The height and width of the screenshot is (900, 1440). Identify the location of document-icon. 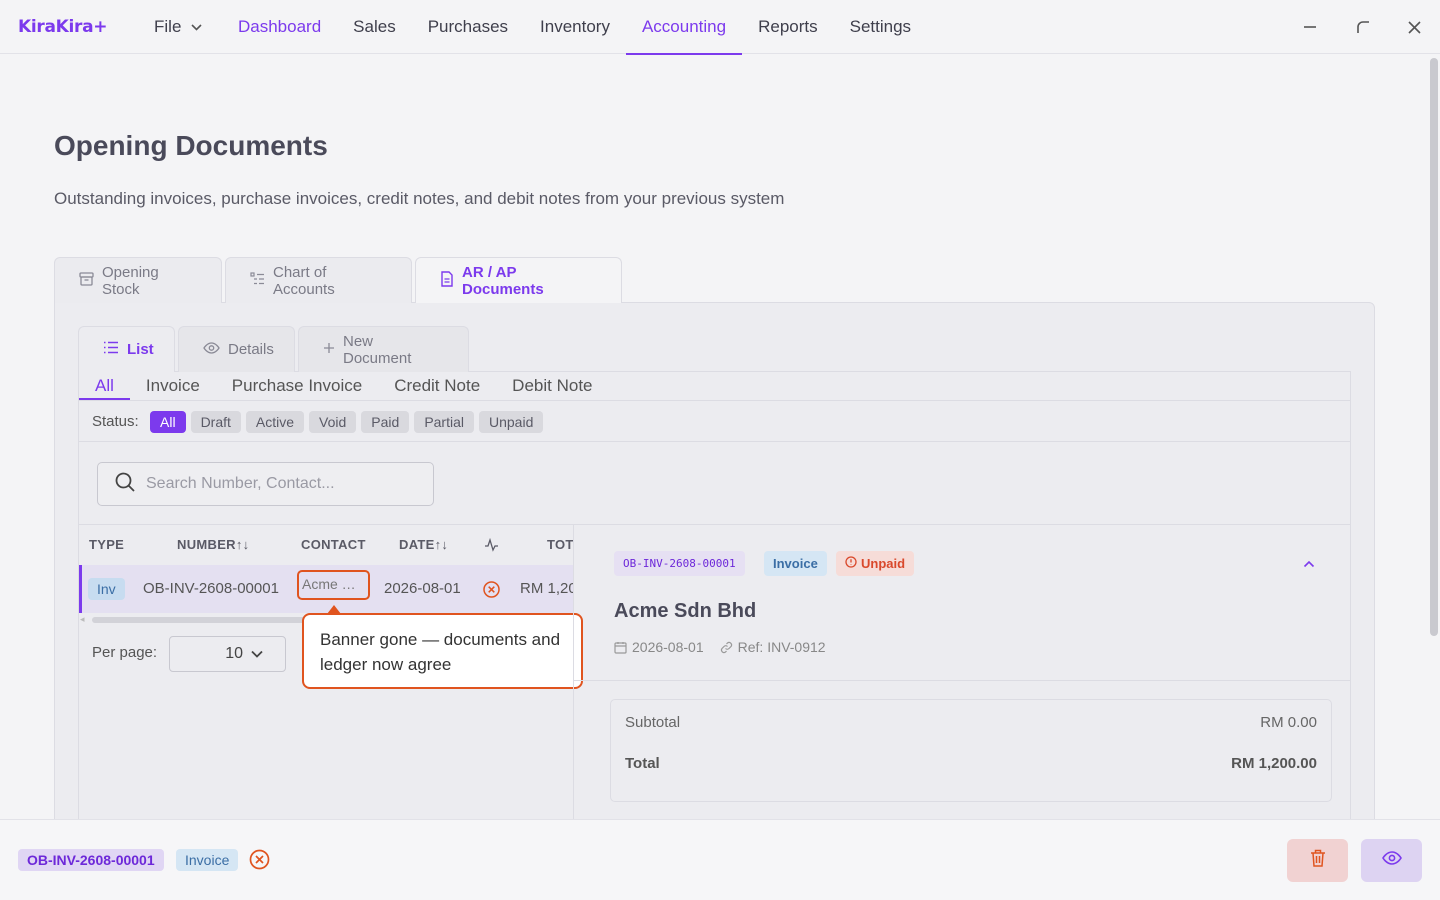
(447, 280).